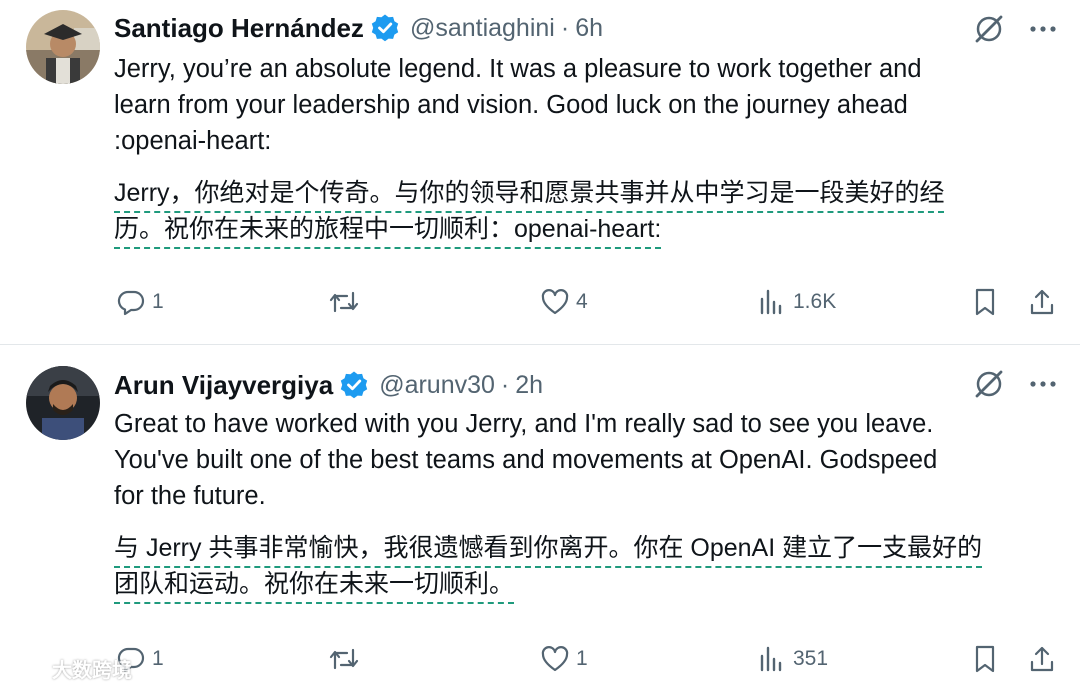 The height and width of the screenshot is (690, 1080). Describe the element at coordinates (190, 496) in the screenshot. I see `tweet-text-line: for the future.` at that location.